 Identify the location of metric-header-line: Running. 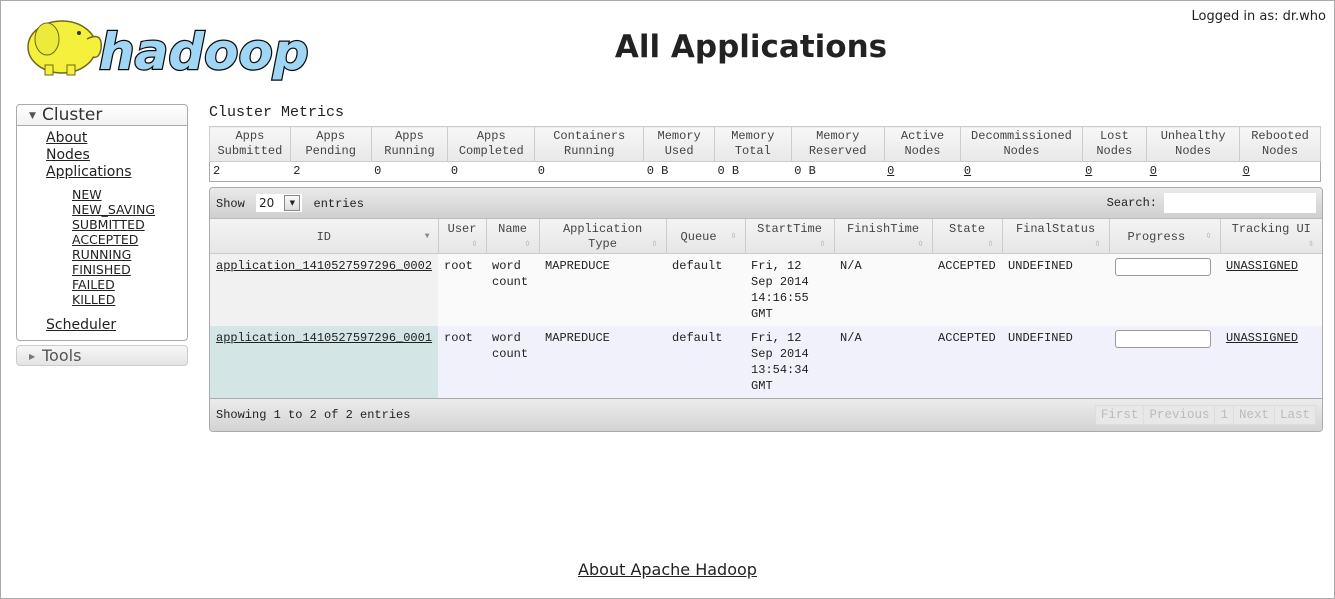
(409, 151).